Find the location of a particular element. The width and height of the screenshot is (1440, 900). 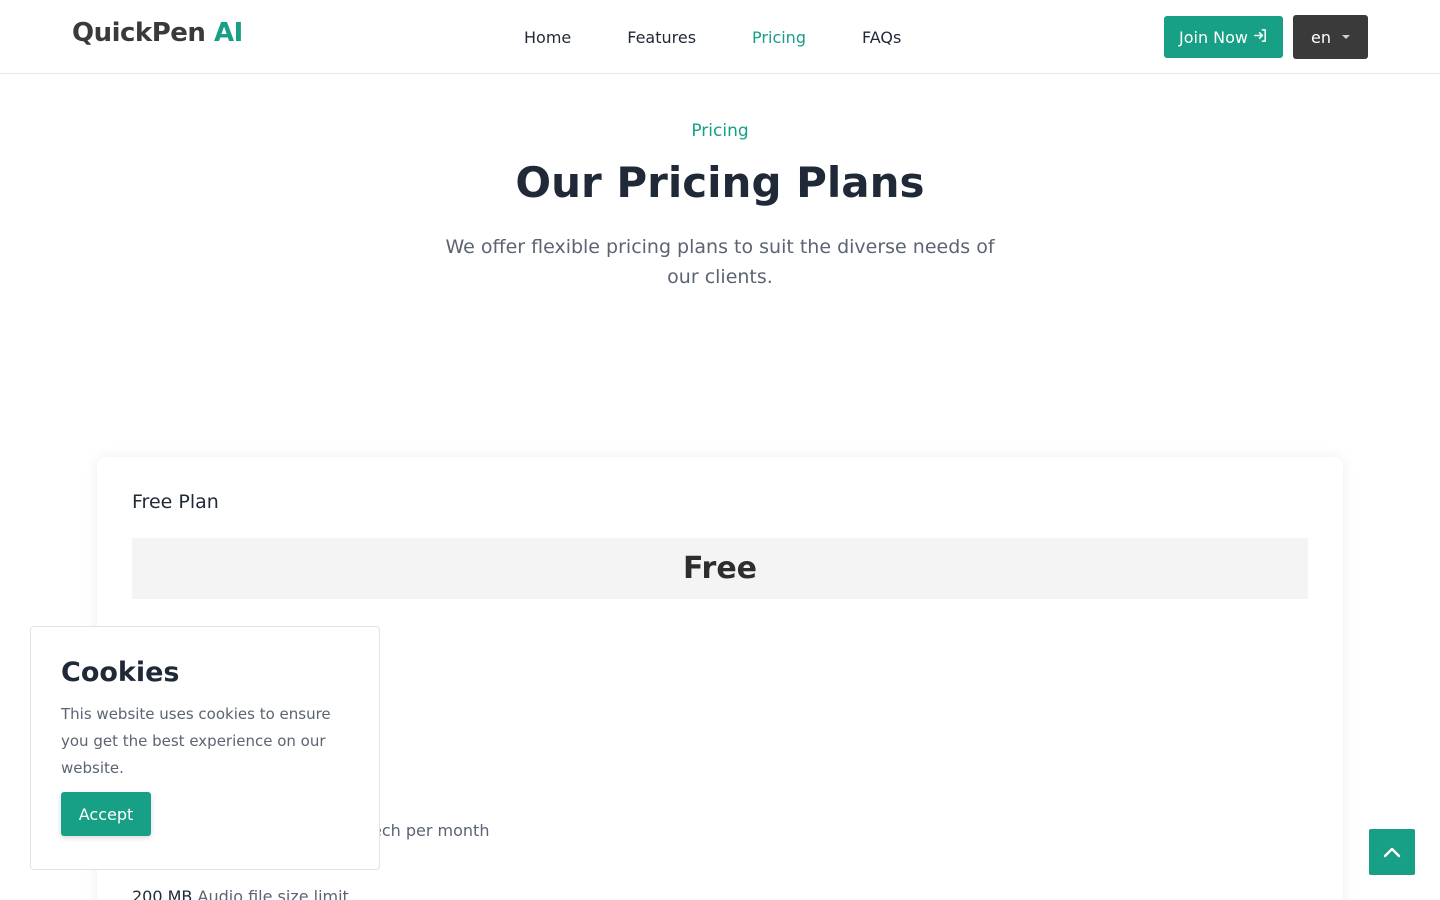

feature-label: Audio file size limit is located at coordinates (273, 893).